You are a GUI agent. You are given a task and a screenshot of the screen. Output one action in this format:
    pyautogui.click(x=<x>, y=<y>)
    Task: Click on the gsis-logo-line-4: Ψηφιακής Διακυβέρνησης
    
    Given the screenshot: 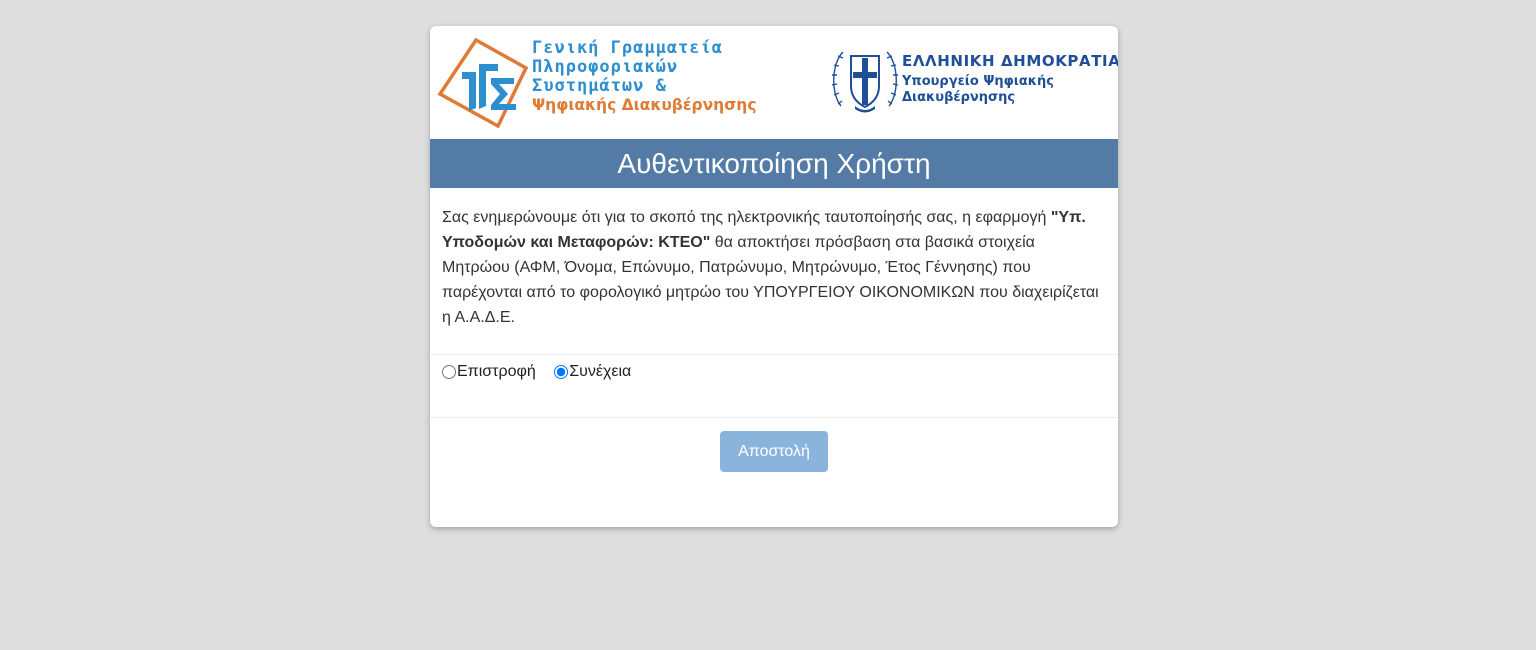 What is the action you would take?
    pyautogui.click(x=644, y=105)
    